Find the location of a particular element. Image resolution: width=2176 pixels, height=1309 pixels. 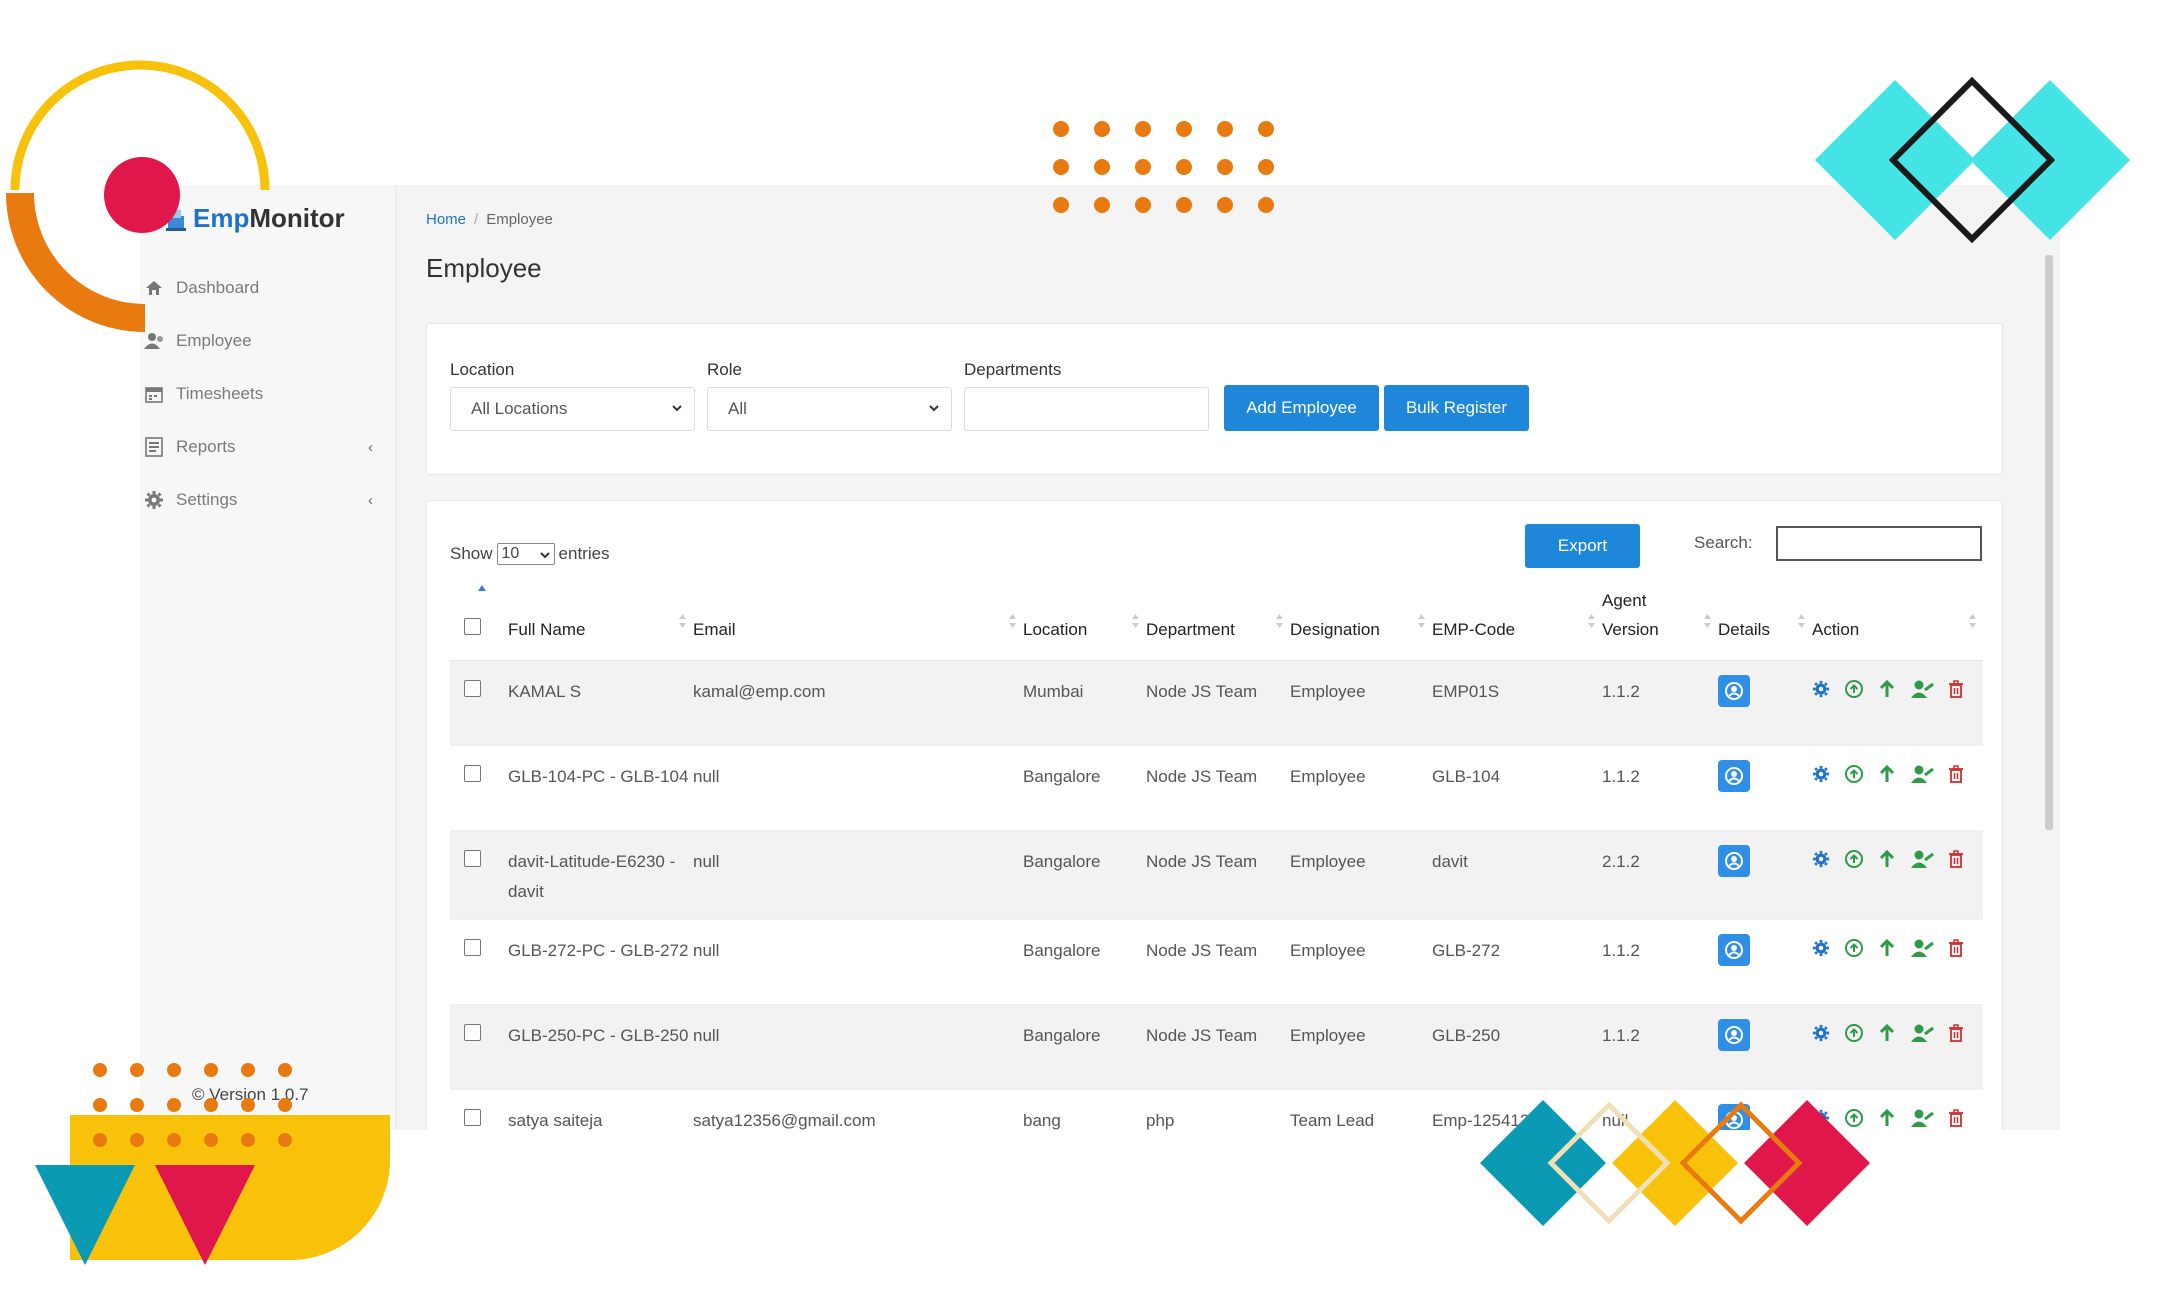

departments-input is located at coordinates (1086, 409).